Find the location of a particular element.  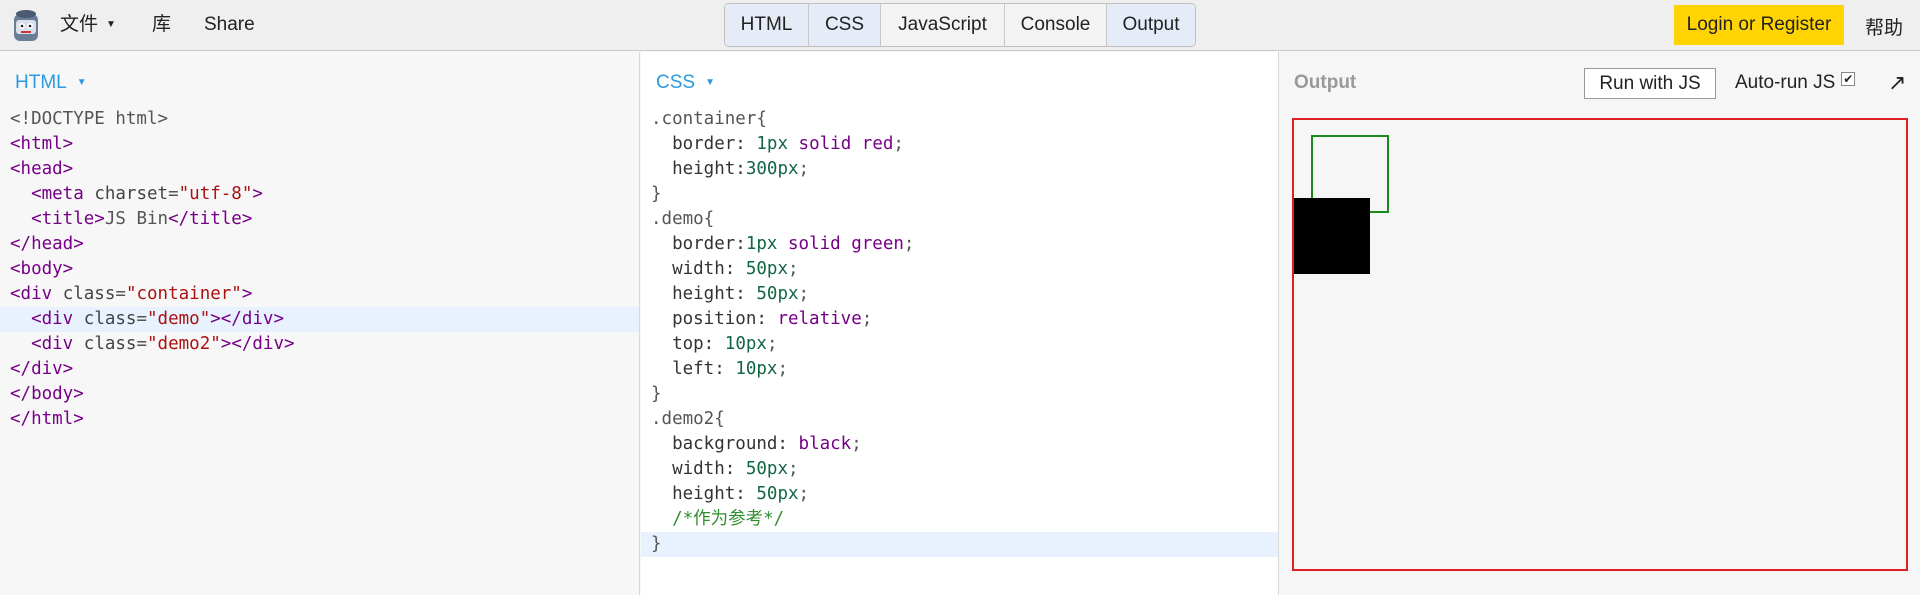

help-link: 帮助 is located at coordinates (1884, 26).